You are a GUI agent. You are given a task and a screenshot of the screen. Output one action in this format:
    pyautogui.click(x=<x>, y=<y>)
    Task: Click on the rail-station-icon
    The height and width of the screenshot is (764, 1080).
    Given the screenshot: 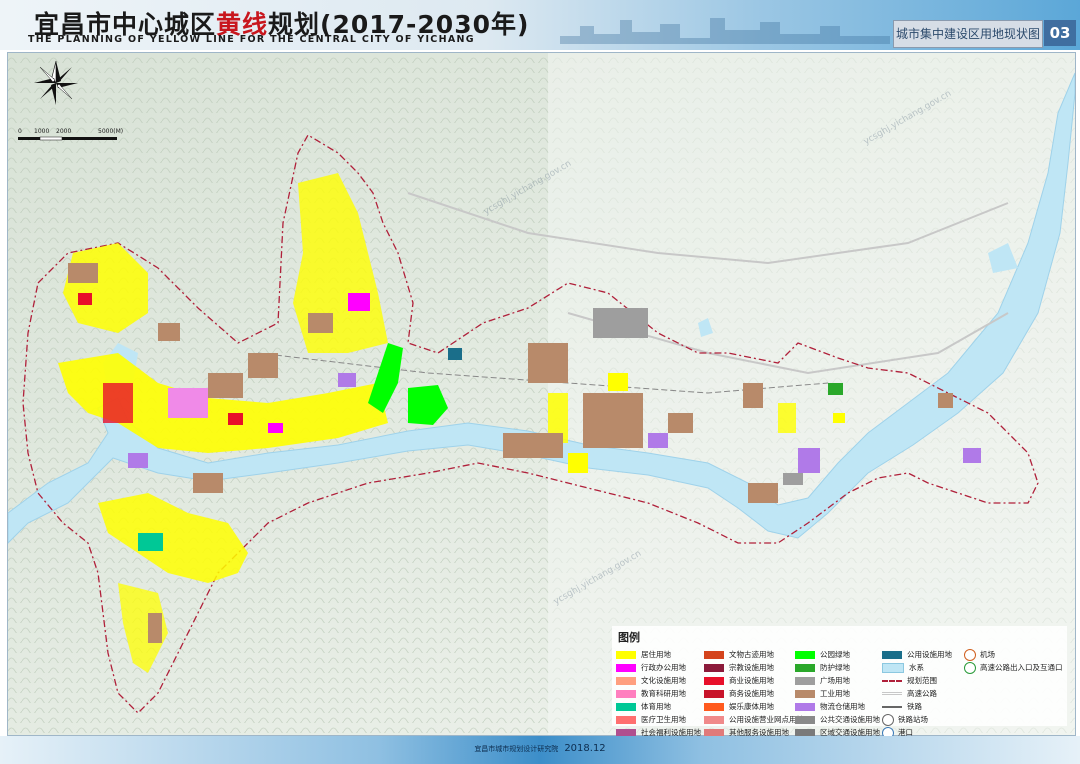 What is the action you would take?
    pyautogui.click(x=888, y=719)
    